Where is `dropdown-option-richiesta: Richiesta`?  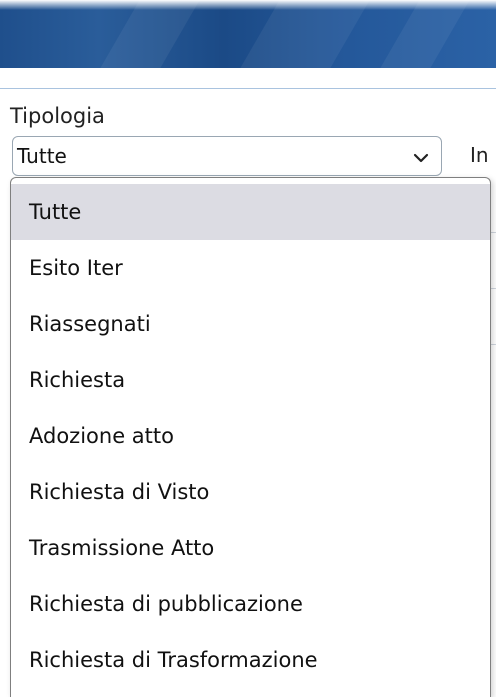
dropdown-option-richiesta: Richiesta is located at coordinates (250, 380).